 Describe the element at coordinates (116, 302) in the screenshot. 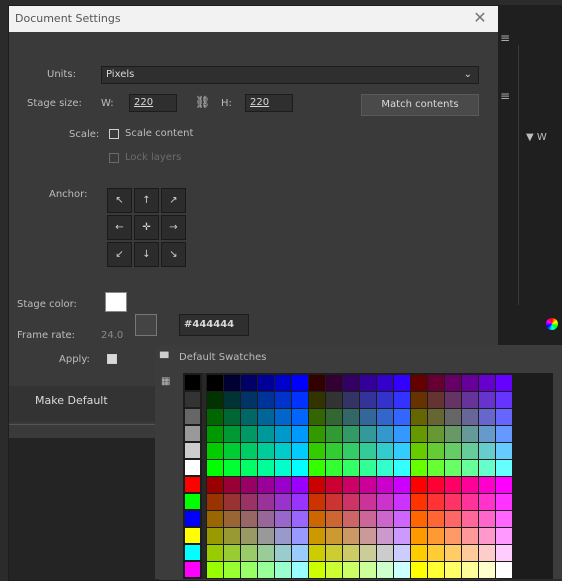

I see `stage-color-swatch` at that location.